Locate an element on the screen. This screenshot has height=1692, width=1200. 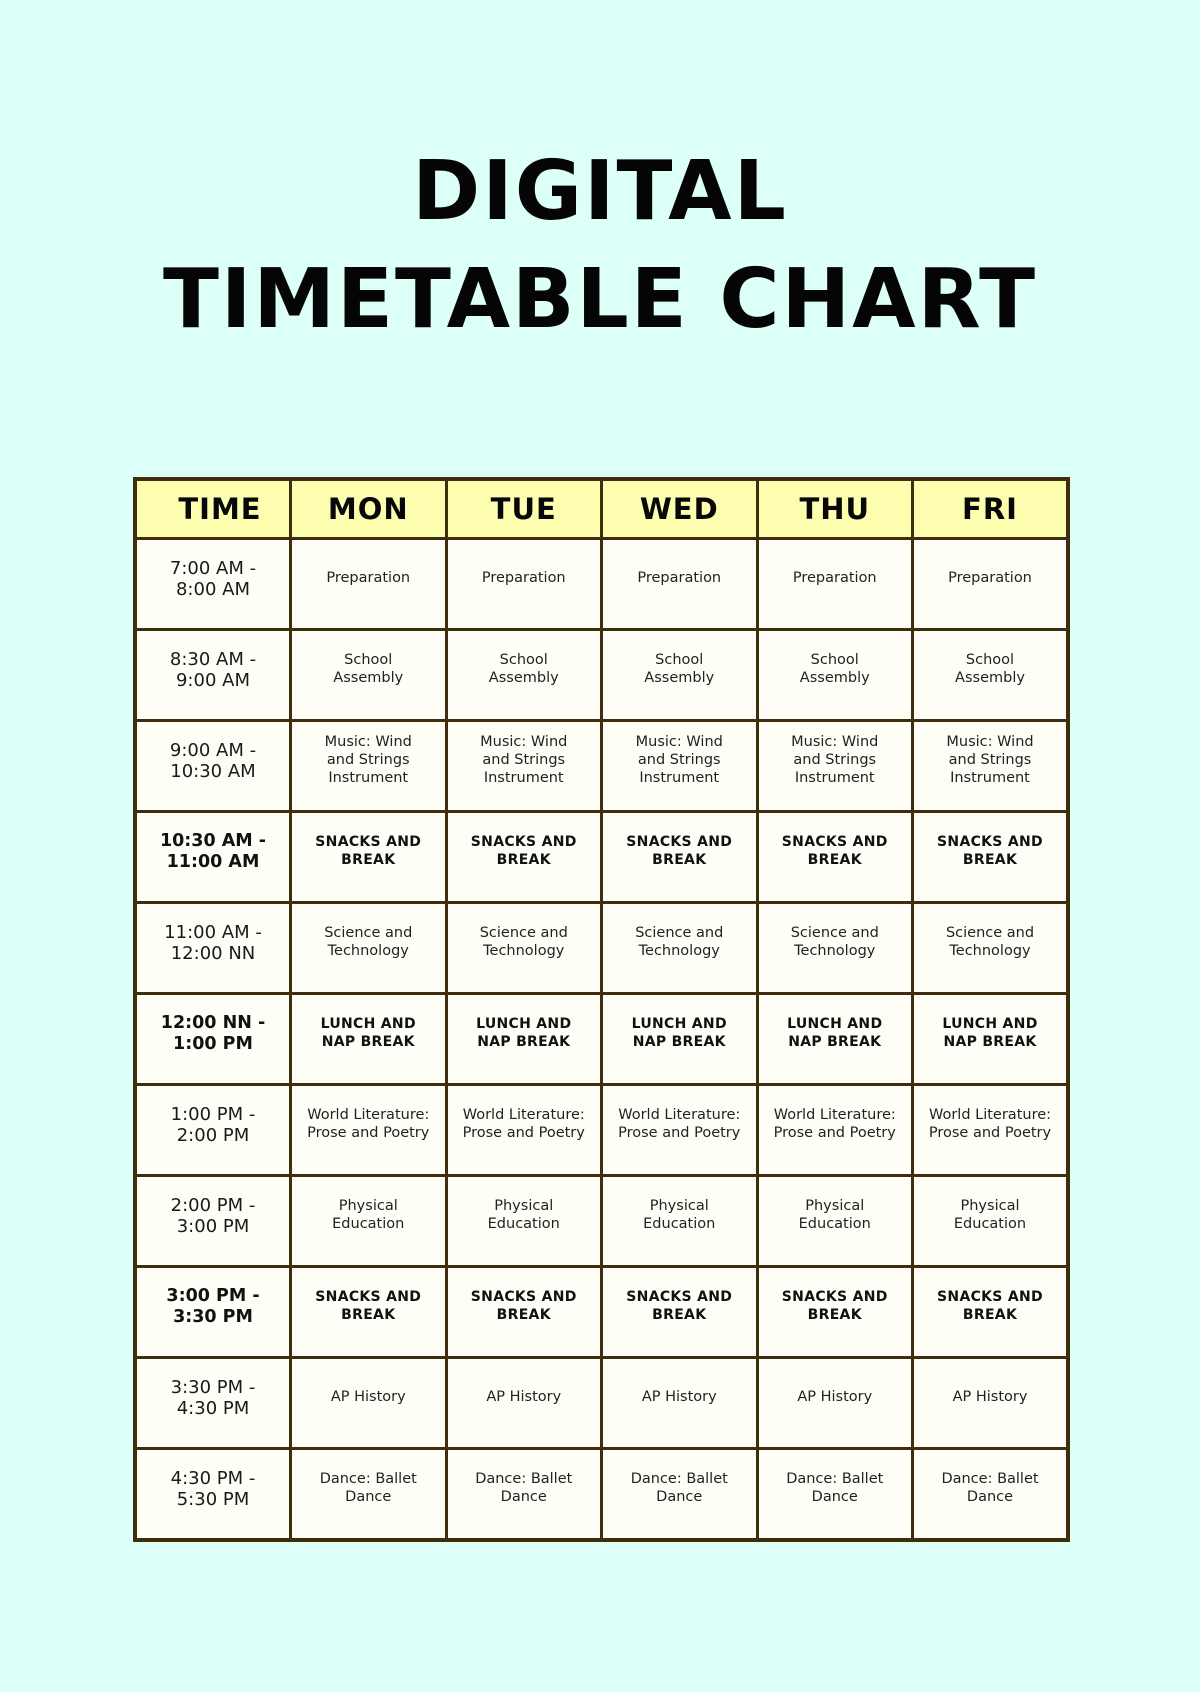
time-slot-label: 3:00 PM - 3:30 PM is located at coordinates (213, 1306).